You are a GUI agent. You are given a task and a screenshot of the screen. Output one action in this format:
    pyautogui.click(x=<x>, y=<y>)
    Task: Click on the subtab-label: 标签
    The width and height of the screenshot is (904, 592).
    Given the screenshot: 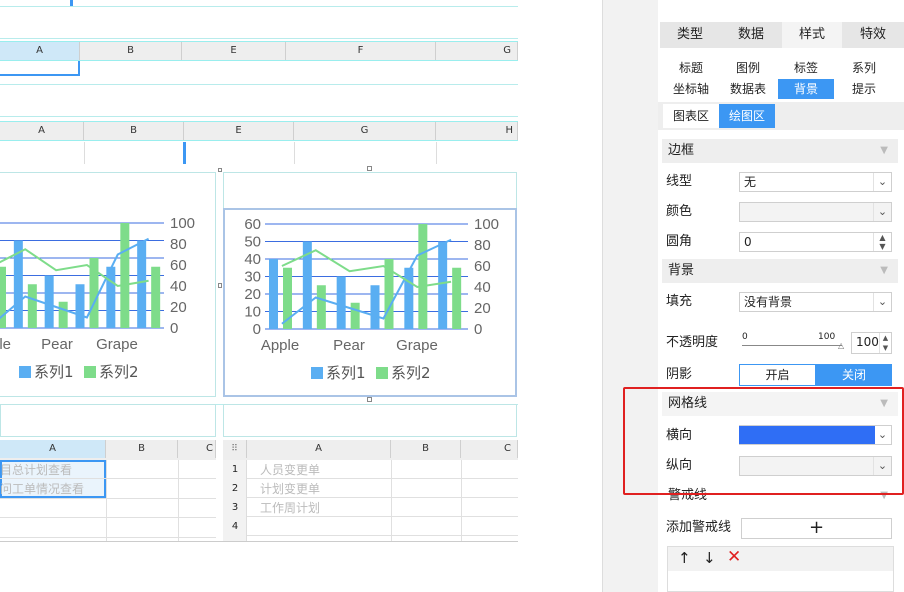 What is the action you would take?
    pyautogui.click(x=806, y=68)
    